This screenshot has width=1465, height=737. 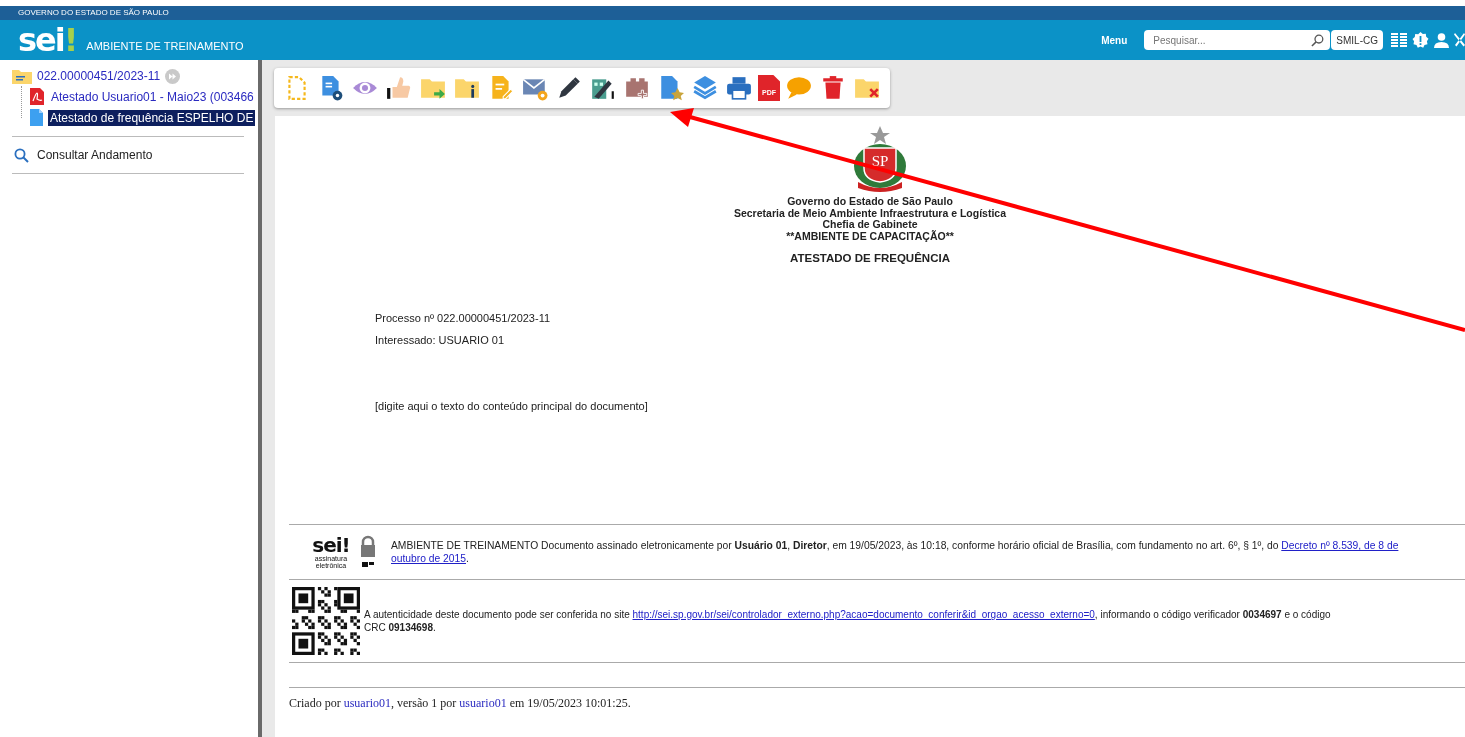 I want to click on user-icon, so click(x=1441, y=40).